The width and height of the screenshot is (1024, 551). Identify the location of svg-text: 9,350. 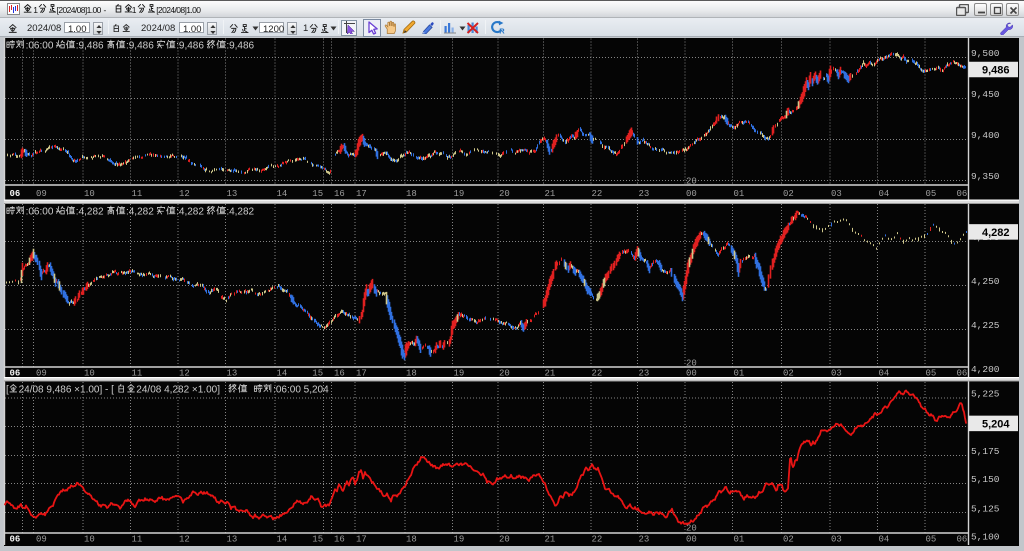
(985, 176).